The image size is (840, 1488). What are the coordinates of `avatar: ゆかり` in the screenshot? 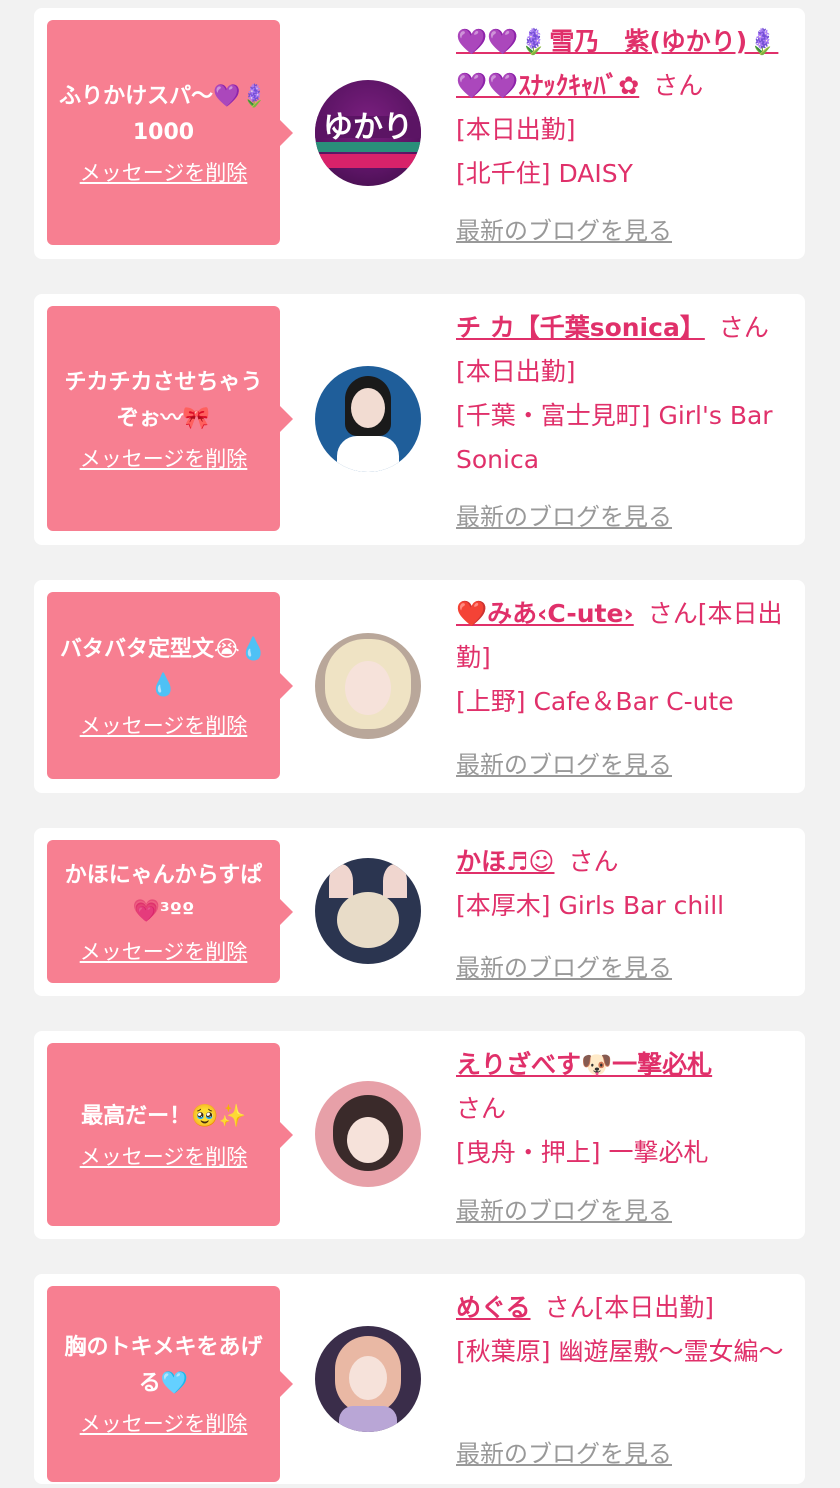 It's located at (368, 133).